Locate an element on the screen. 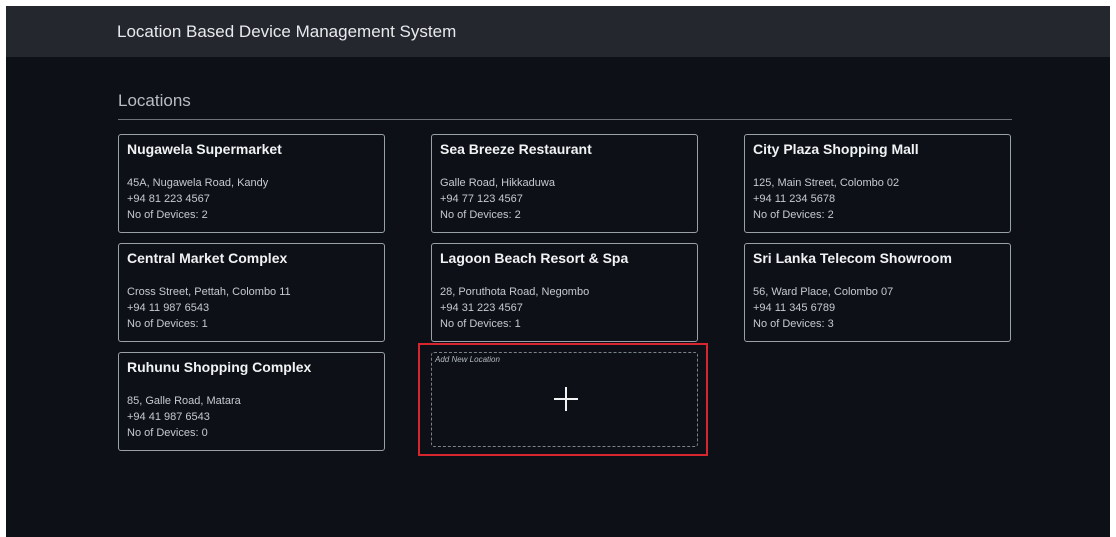 This screenshot has height=537, width=1116. section-divider is located at coordinates (565, 119).